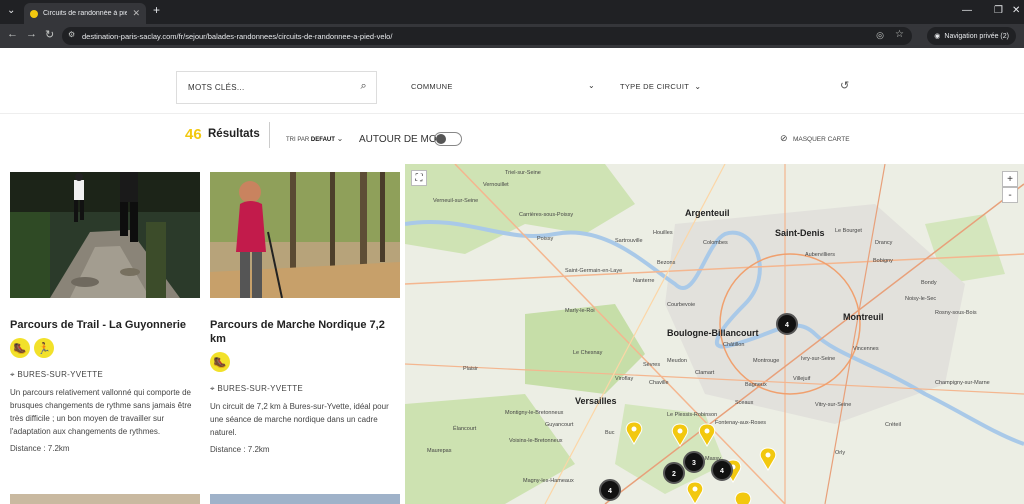 The width and height of the screenshot is (1024, 504). I want to click on minimize-icon: —, so click(967, 10).